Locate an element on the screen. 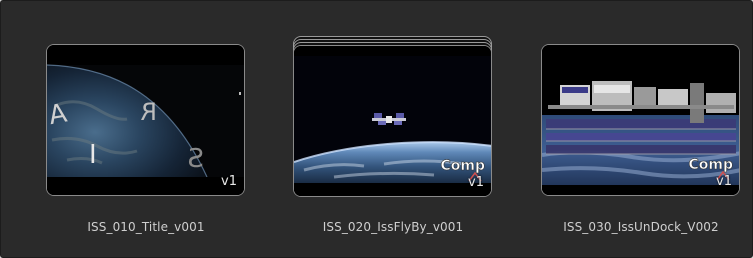 This screenshot has width=753, height=258. title-letter: R is located at coordinates (148, 112).